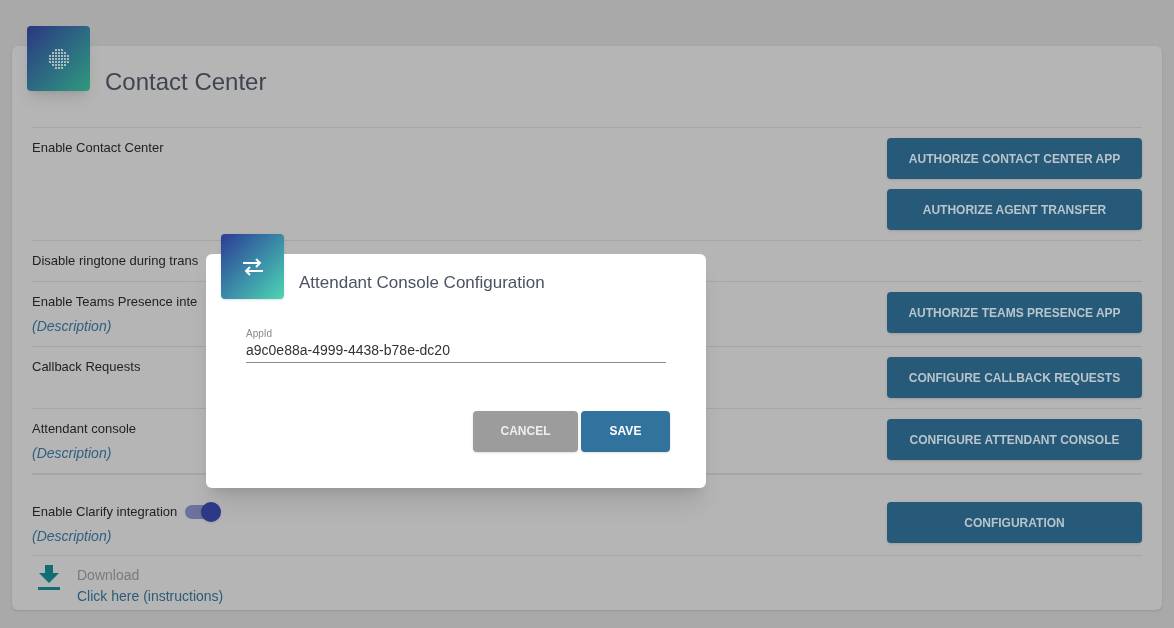  Describe the element at coordinates (1014, 312) in the screenshot. I see `action-button: AUTHORIZE TEAMS PRESENCE APP` at that location.